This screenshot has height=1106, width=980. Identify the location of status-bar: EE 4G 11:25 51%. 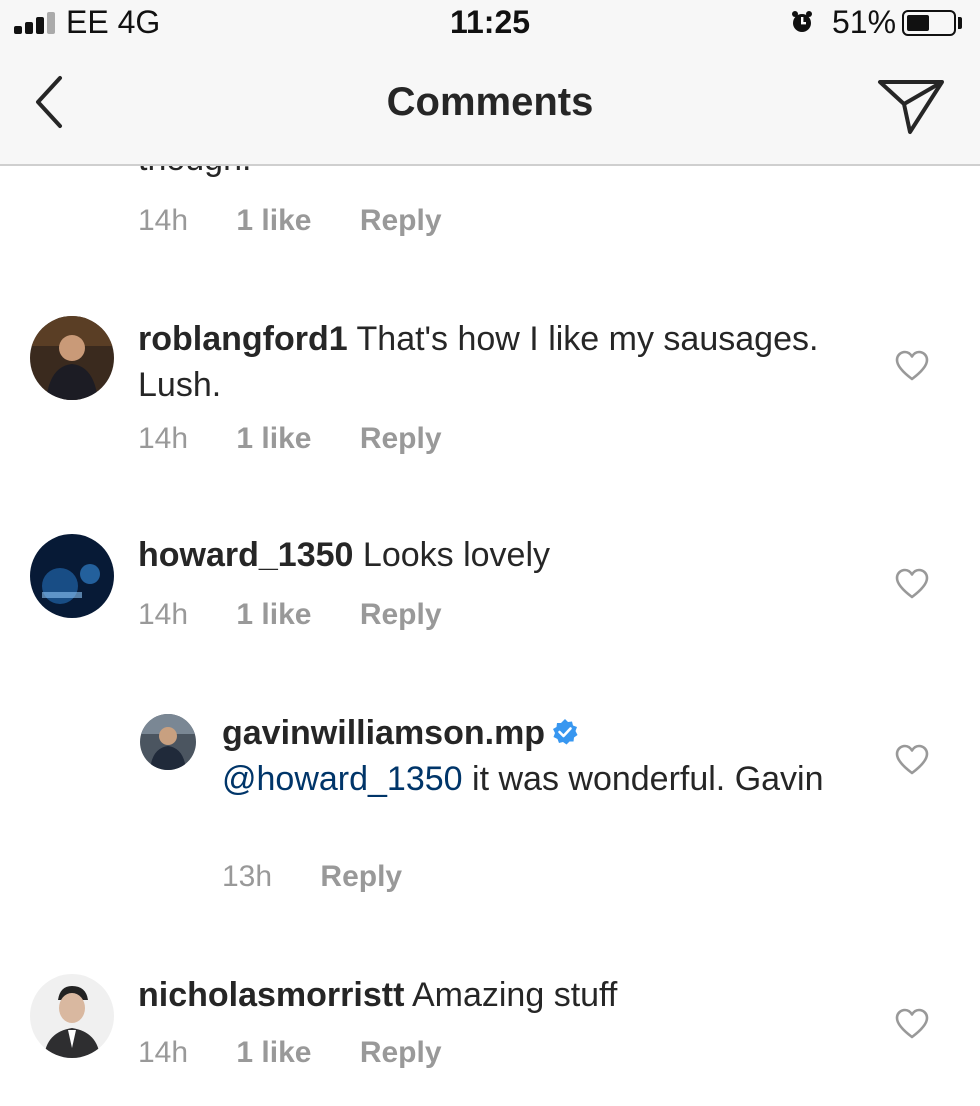
(490, 24).